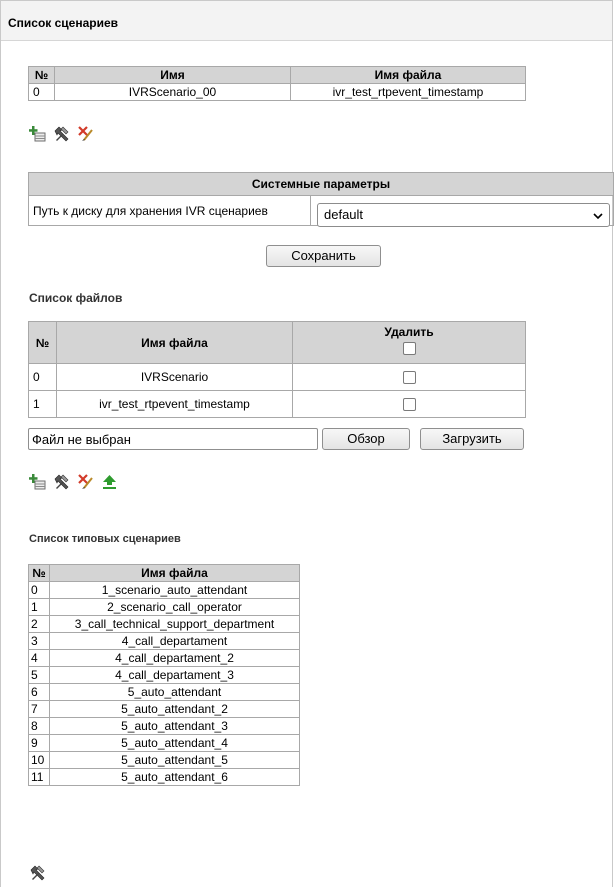 Image resolution: width=615 pixels, height=887 pixels. What do you see at coordinates (366, 439) in the screenshot?
I see `browse-button: Обзор` at bounding box center [366, 439].